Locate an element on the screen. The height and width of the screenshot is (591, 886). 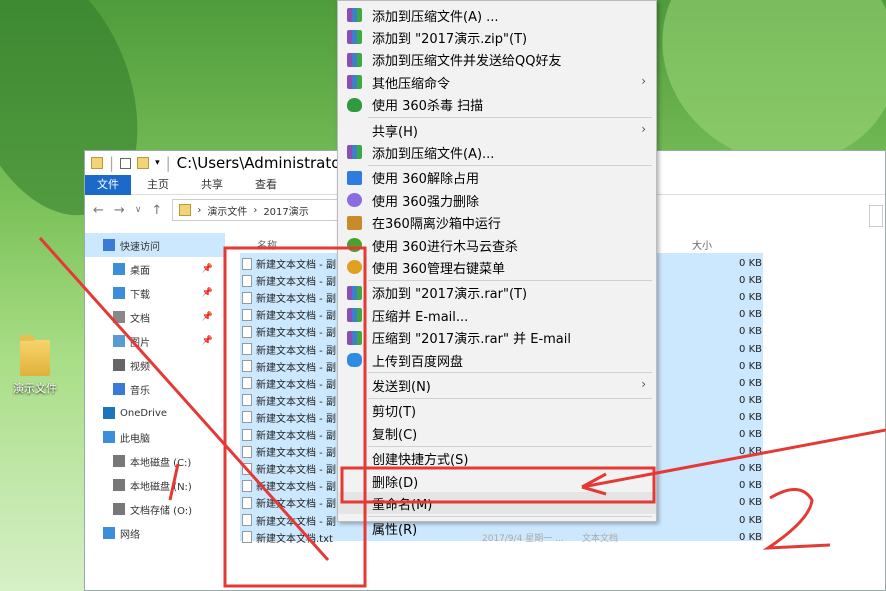
tab-home: 主页 is located at coordinates (158, 185).